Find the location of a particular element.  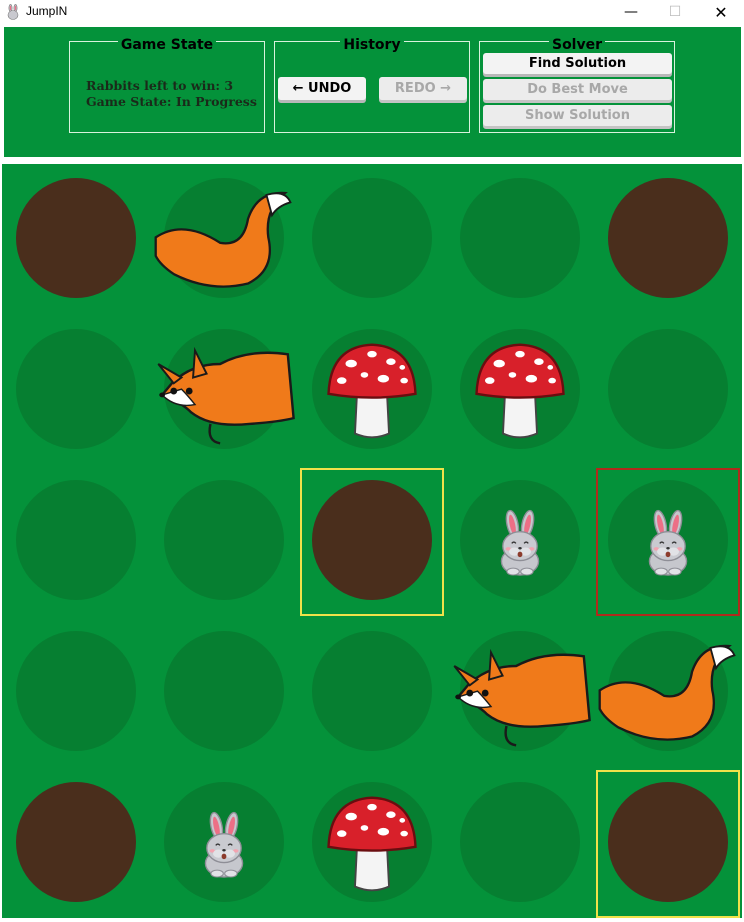

undo-button: ← UNDO is located at coordinates (322, 88).